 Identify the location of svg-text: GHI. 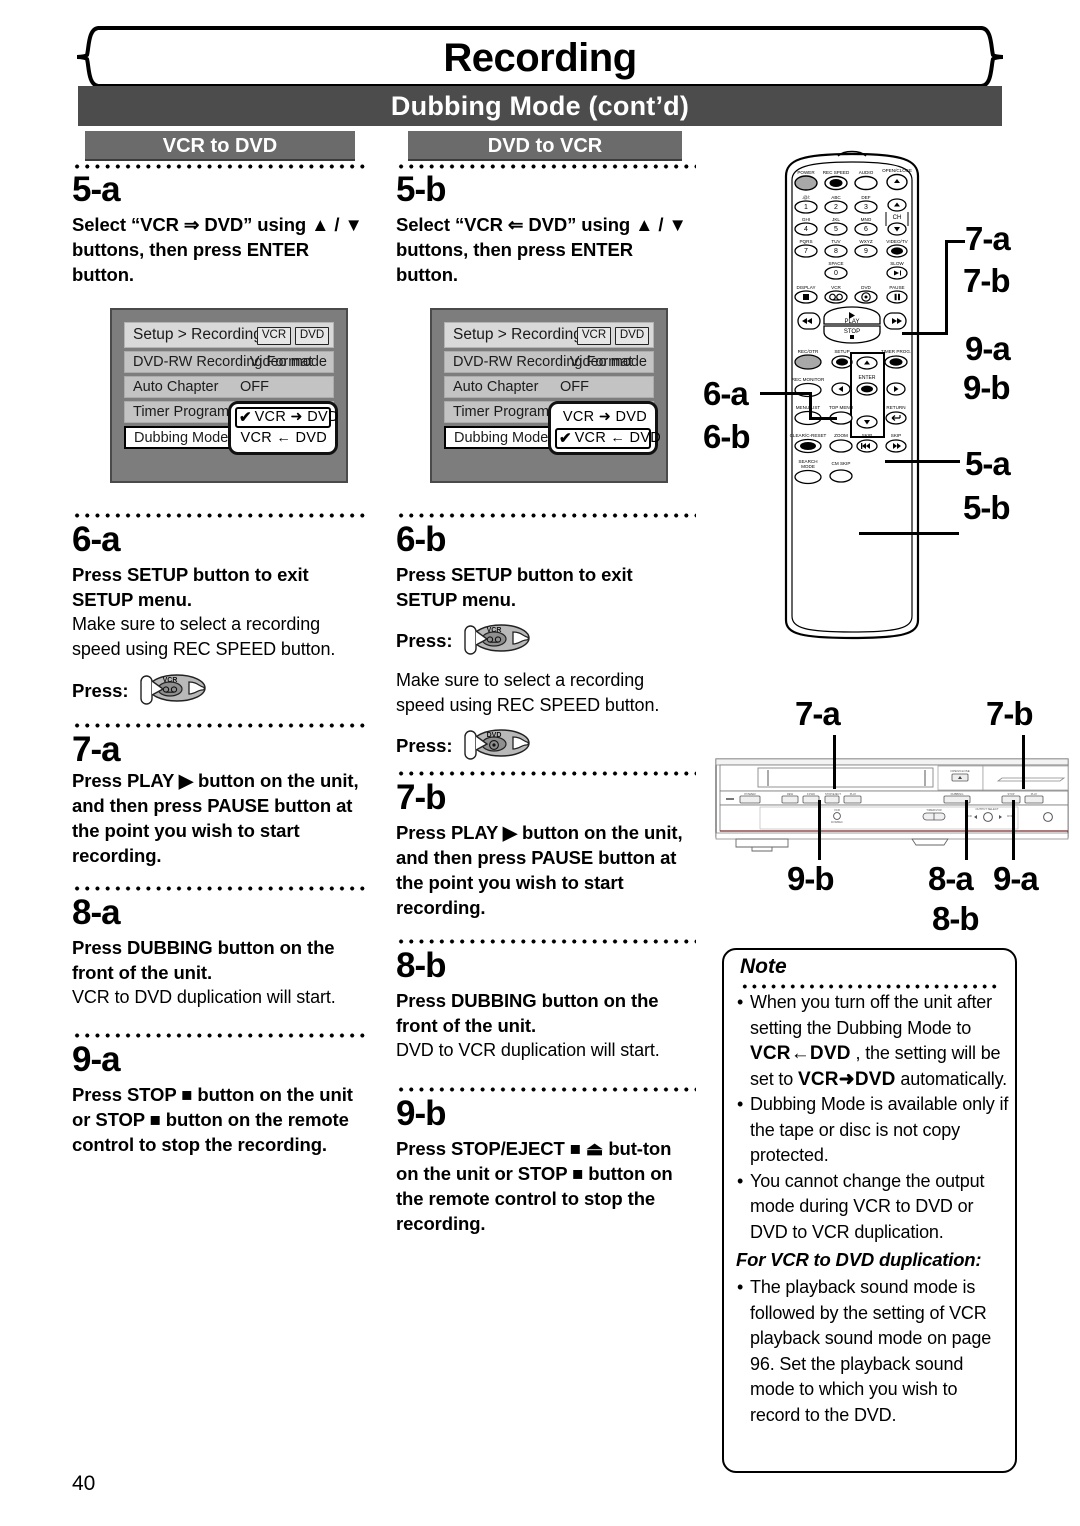
(806, 219).